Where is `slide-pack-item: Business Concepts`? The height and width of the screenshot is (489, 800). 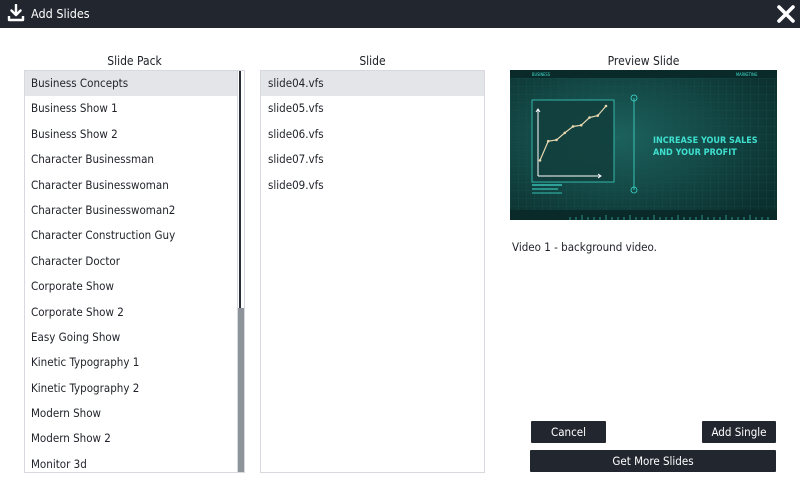 slide-pack-item: Business Concepts is located at coordinates (131, 84).